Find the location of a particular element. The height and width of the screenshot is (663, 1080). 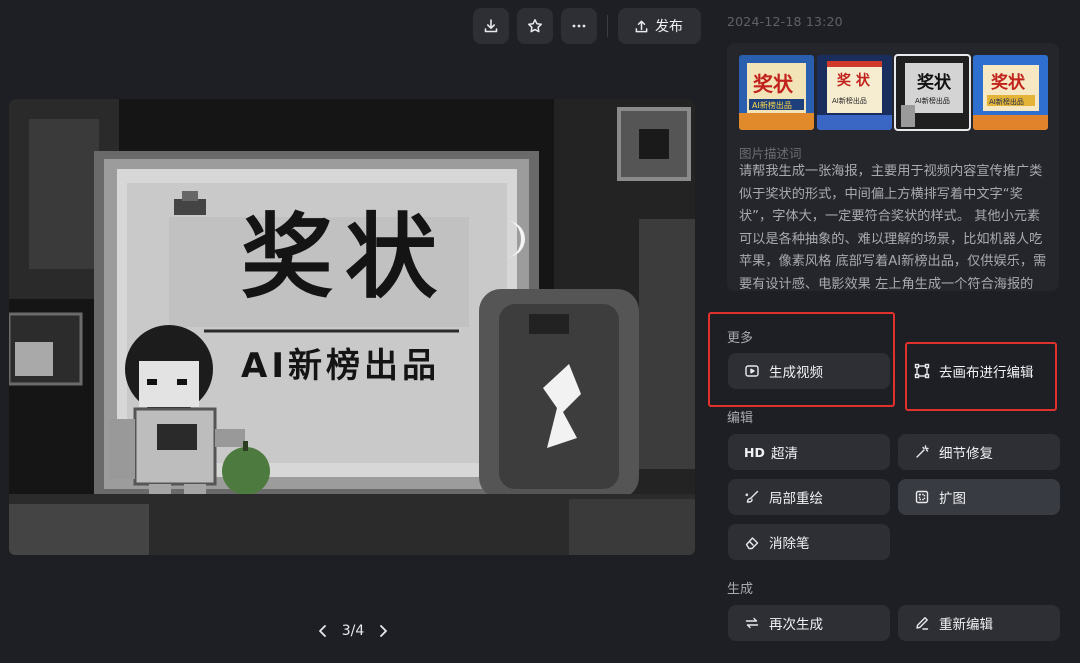

publish-button: 发布 is located at coordinates (659, 26).